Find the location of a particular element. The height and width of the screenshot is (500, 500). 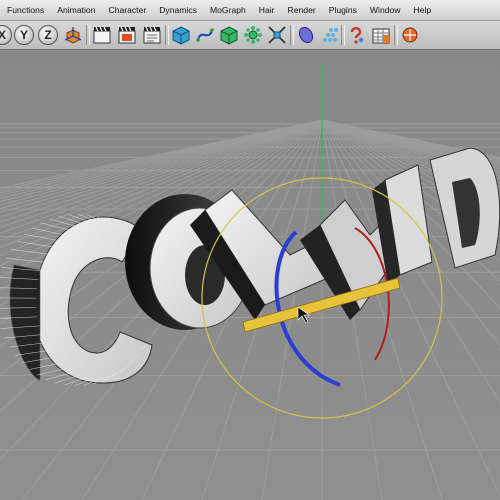

axis-z-label: Z is located at coordinates (48, 35).